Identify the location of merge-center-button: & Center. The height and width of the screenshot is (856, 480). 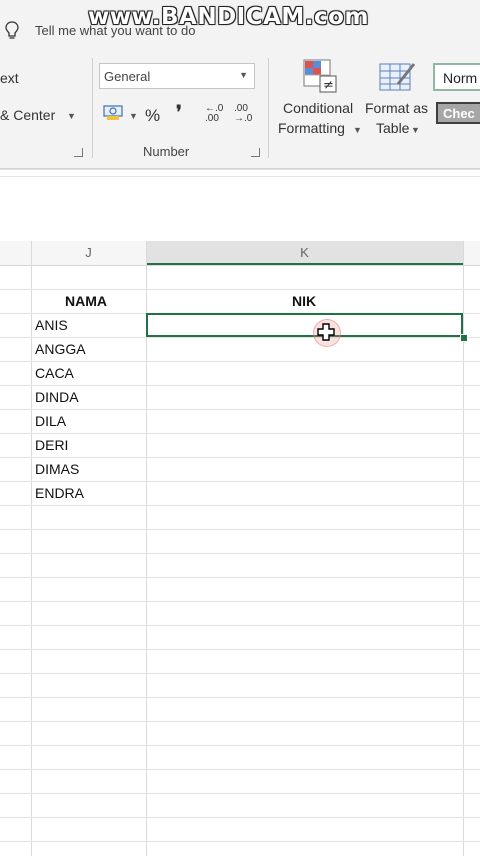
(27, 115).